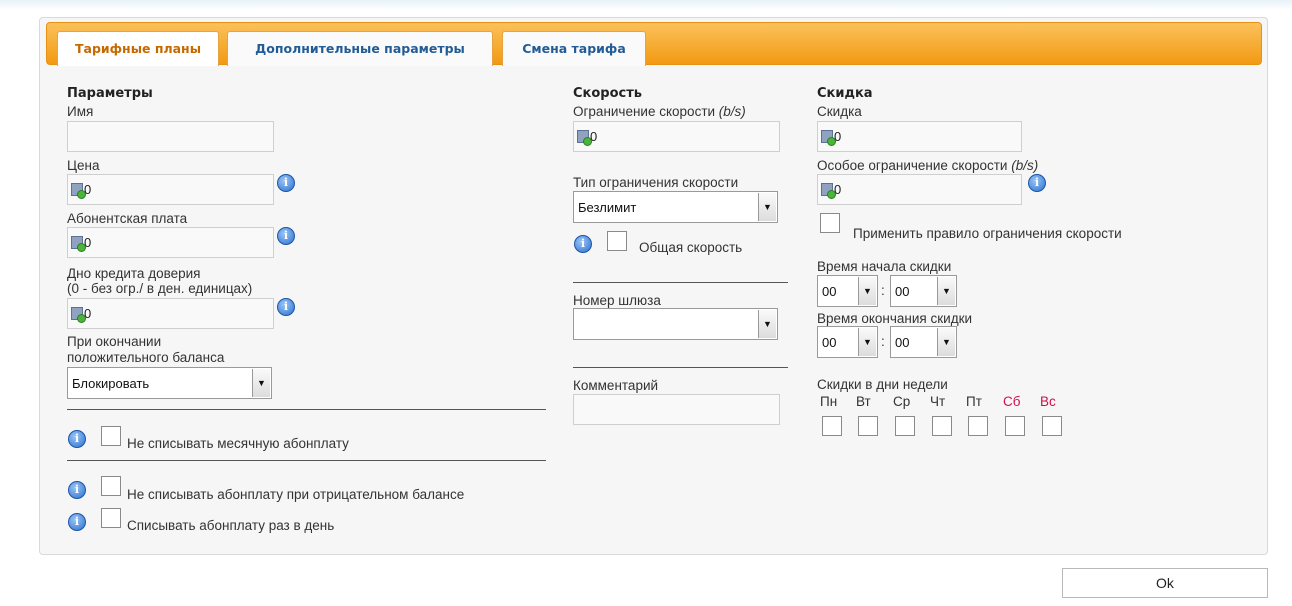 This screenshot has width=1292, height=606. What do you see at coordinates (938, 401) in the screenshot?
I see `day-thu-label: Чт` at bounding box center [938, 401].